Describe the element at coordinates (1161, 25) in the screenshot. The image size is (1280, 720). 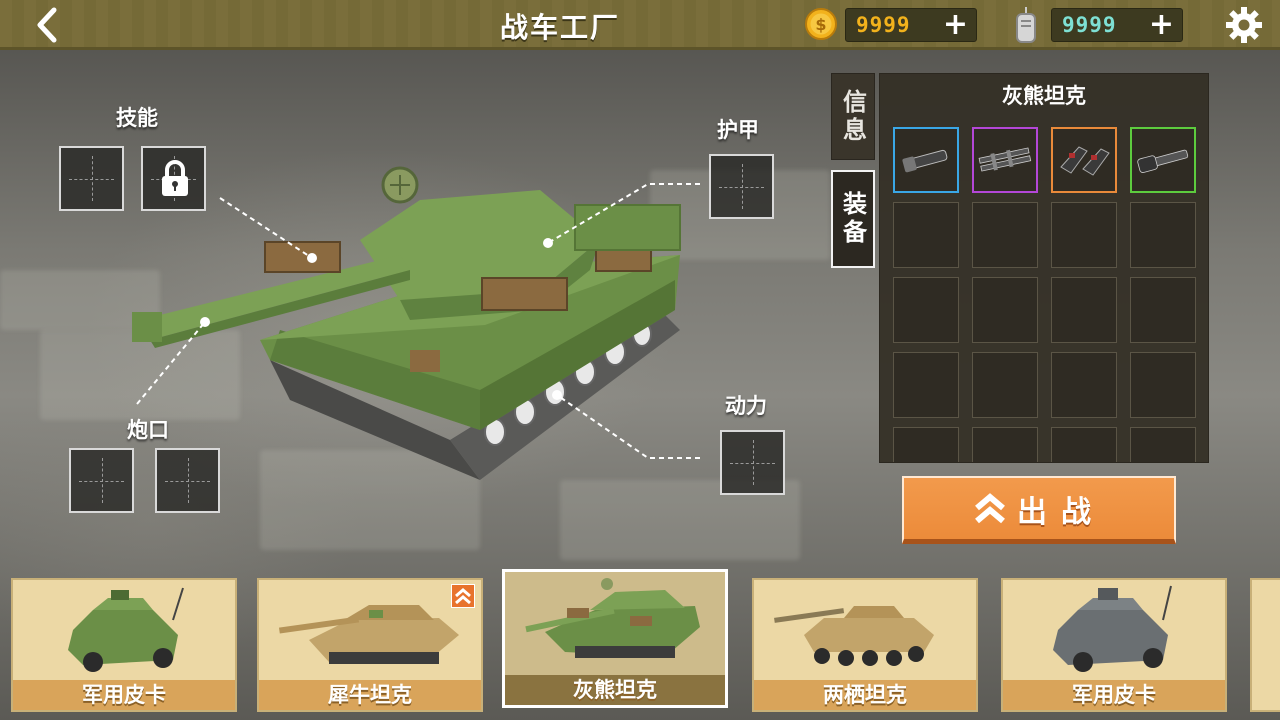
I see `add-dogtags-button: +` at that location.